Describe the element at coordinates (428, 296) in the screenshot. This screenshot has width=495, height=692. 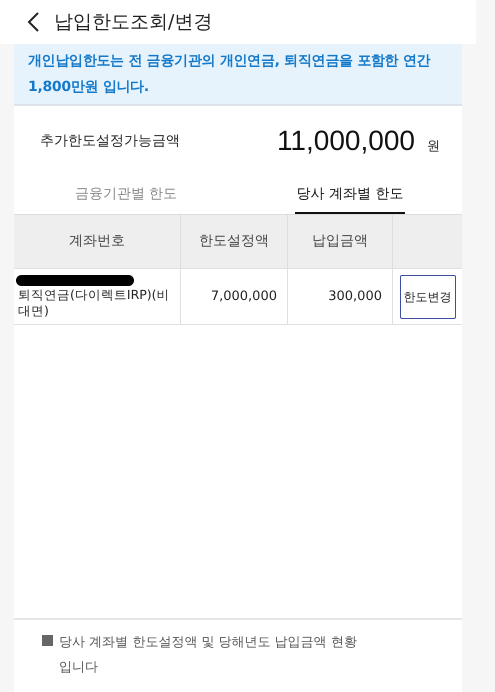
I see `change-limit-button: 한도변경` at that location.